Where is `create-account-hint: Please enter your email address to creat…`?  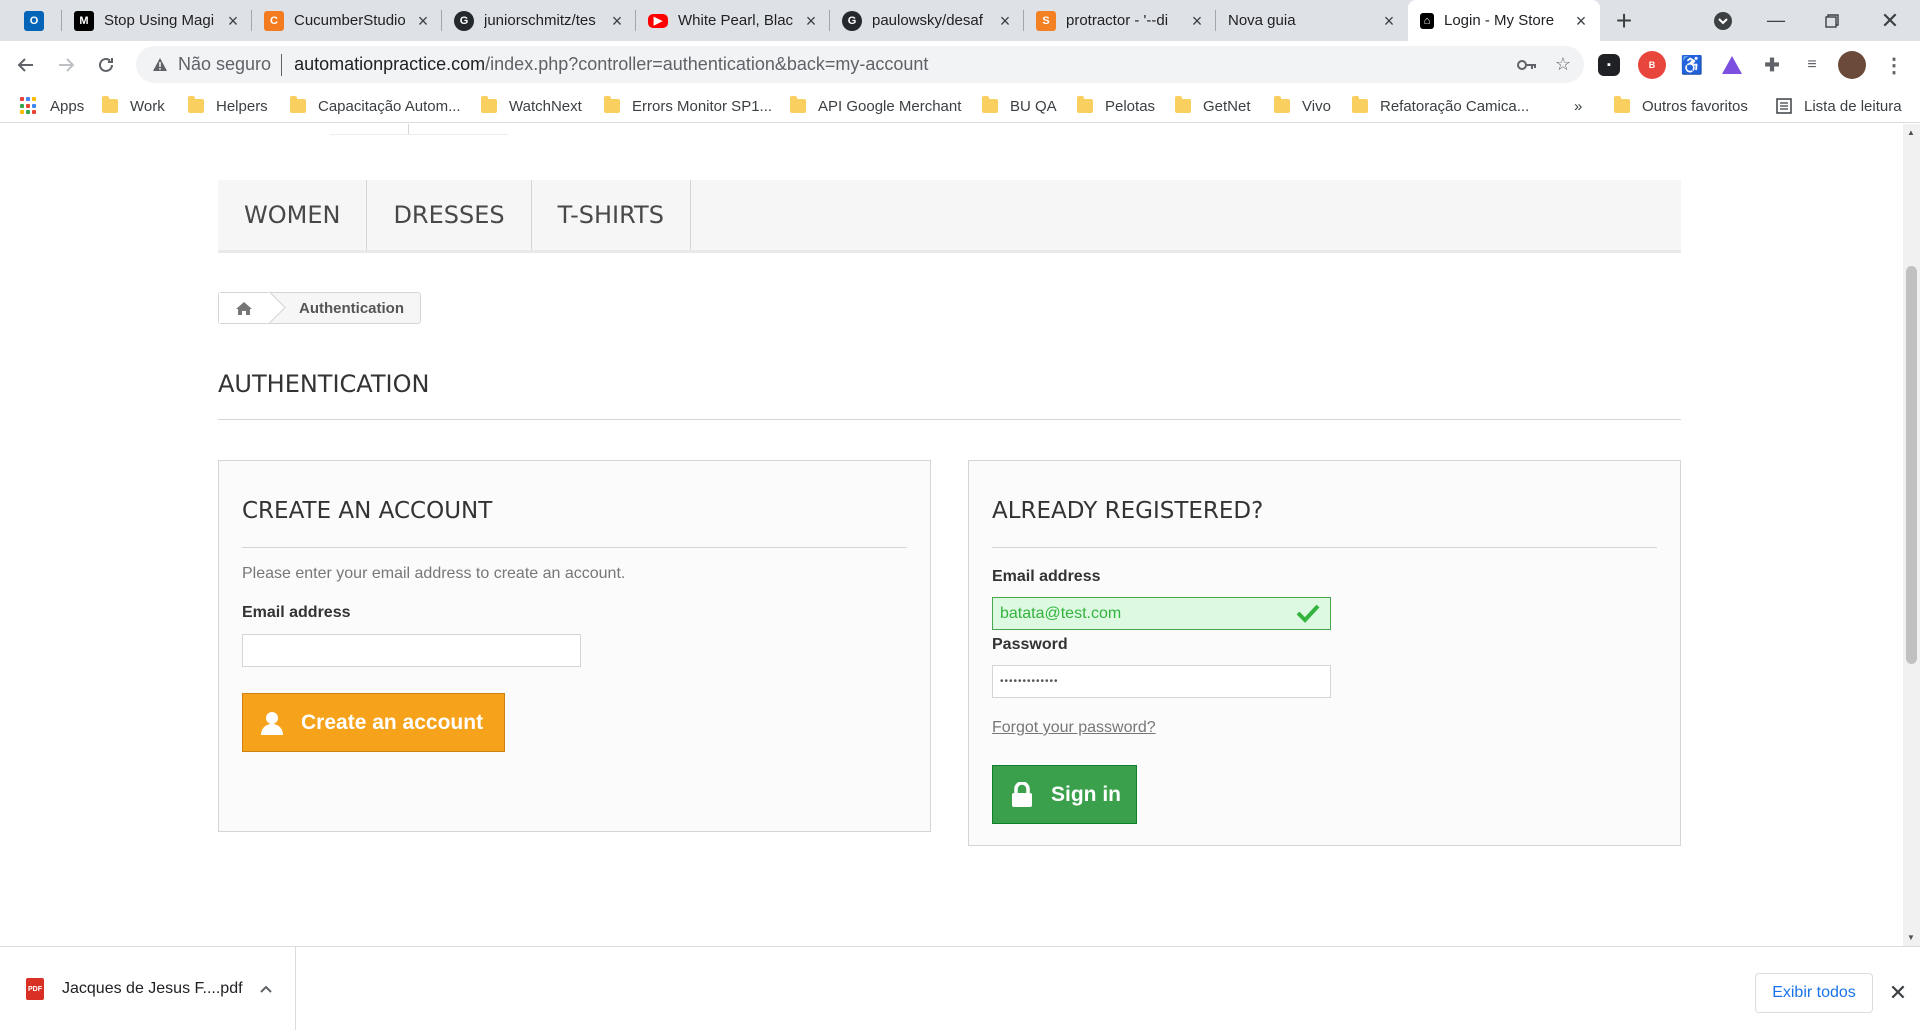 create-account-hint: Please enter your email address to creat… is located at coordinates (434, 573).